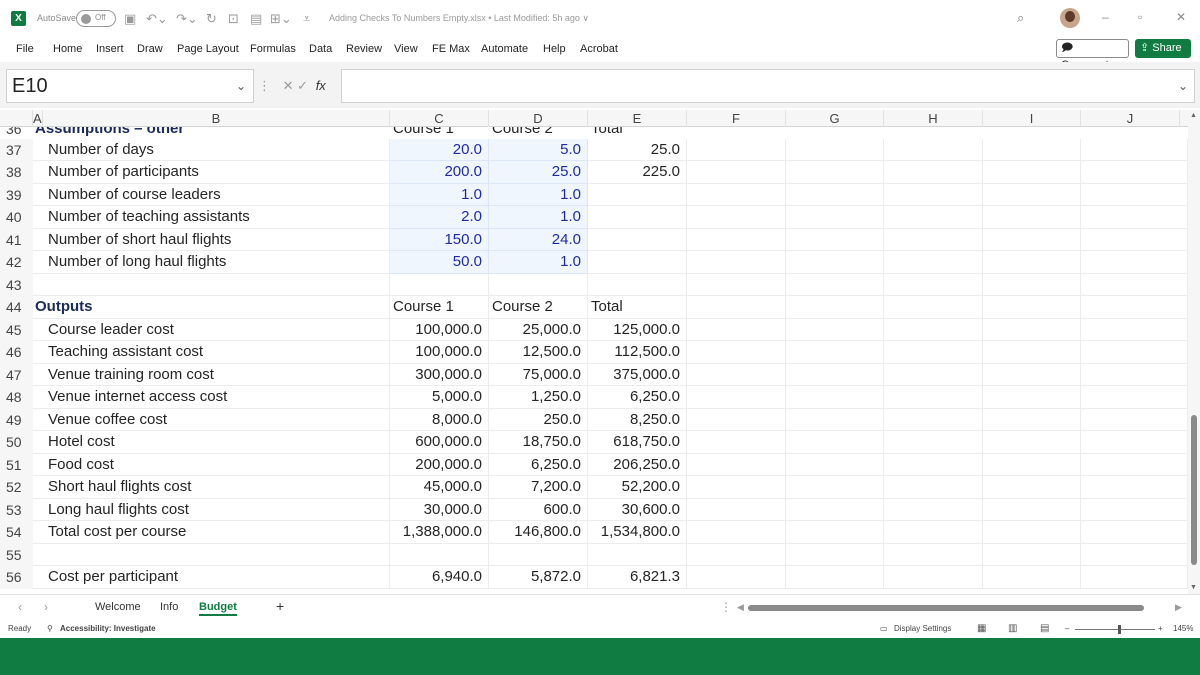 This screenshot has height=675, width=1200. What do you see at coordinates (439, 509) in the screenshot?
I see `cell-c-53: 30,000.0` at bounding box center [439, 509].